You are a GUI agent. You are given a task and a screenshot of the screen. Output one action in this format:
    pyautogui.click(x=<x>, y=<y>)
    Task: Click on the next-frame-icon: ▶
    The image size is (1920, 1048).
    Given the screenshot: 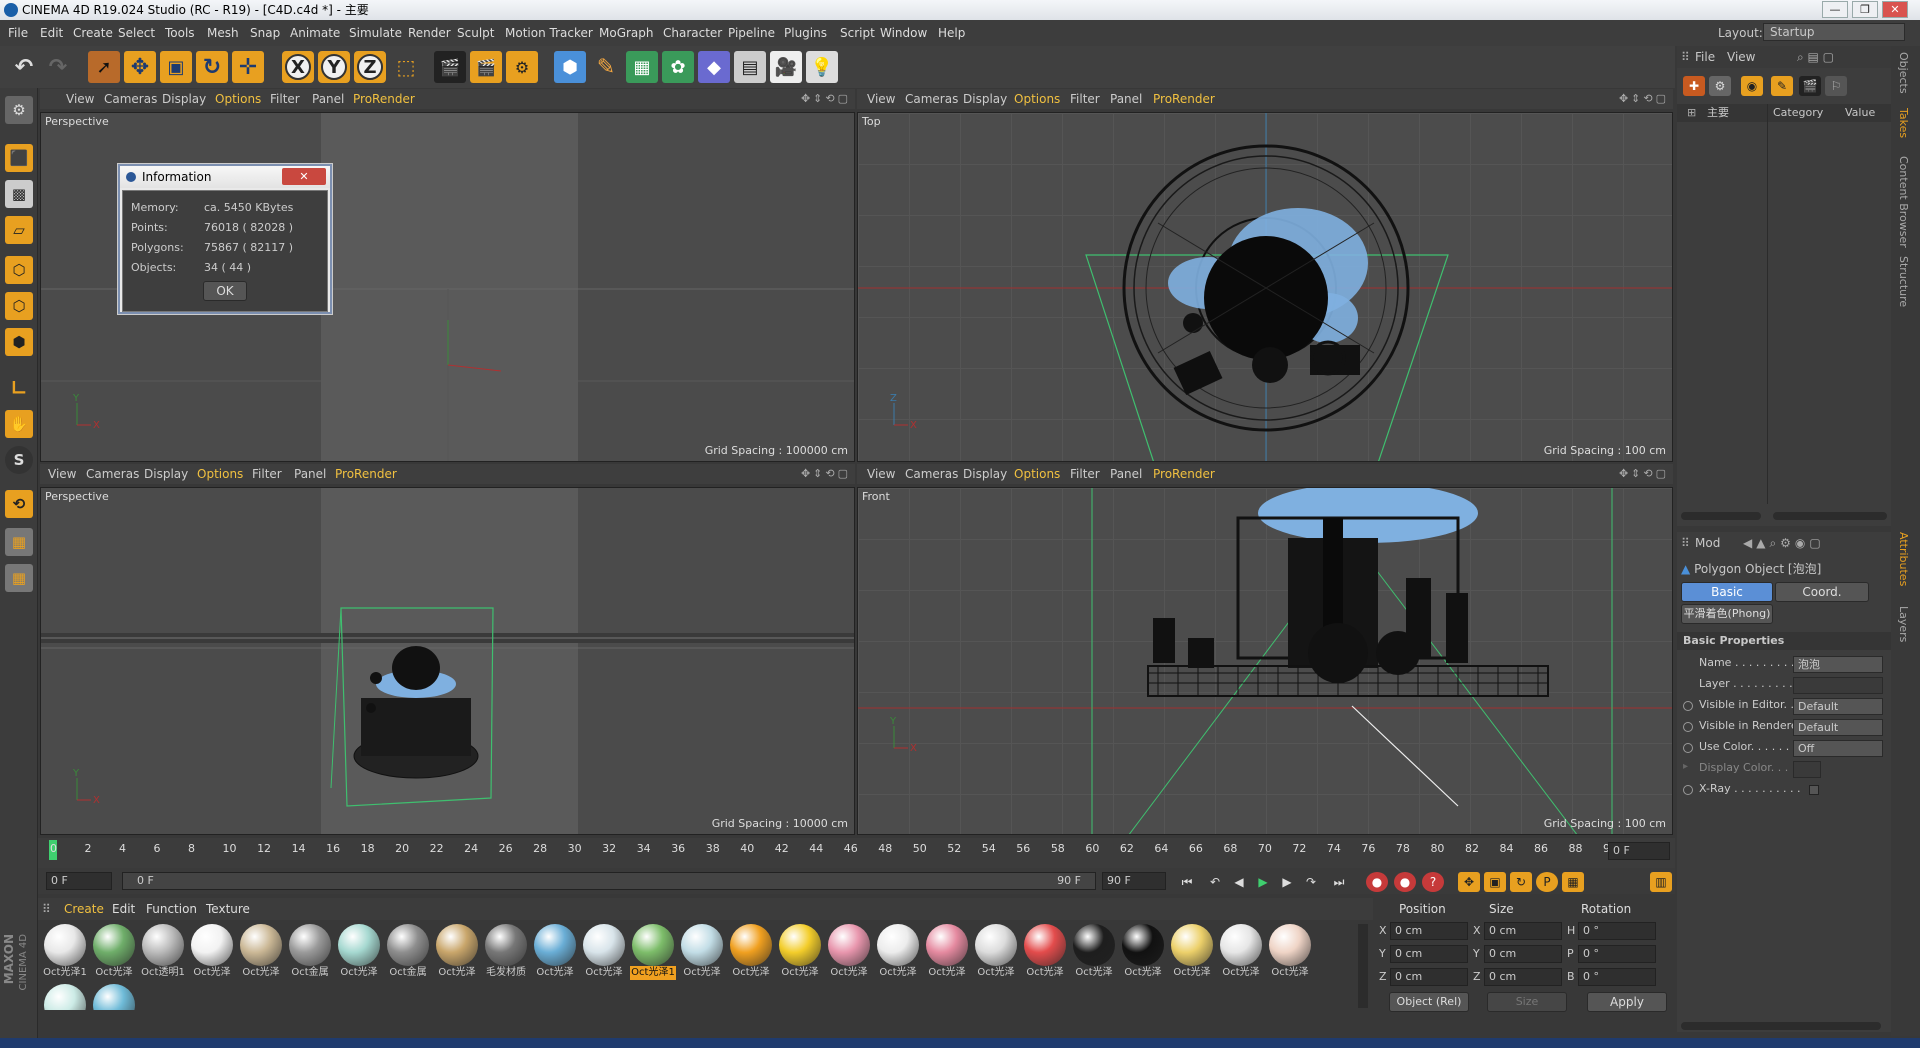 What is the action you would take?
    pyautogui.click(x=1287, y=882)
    